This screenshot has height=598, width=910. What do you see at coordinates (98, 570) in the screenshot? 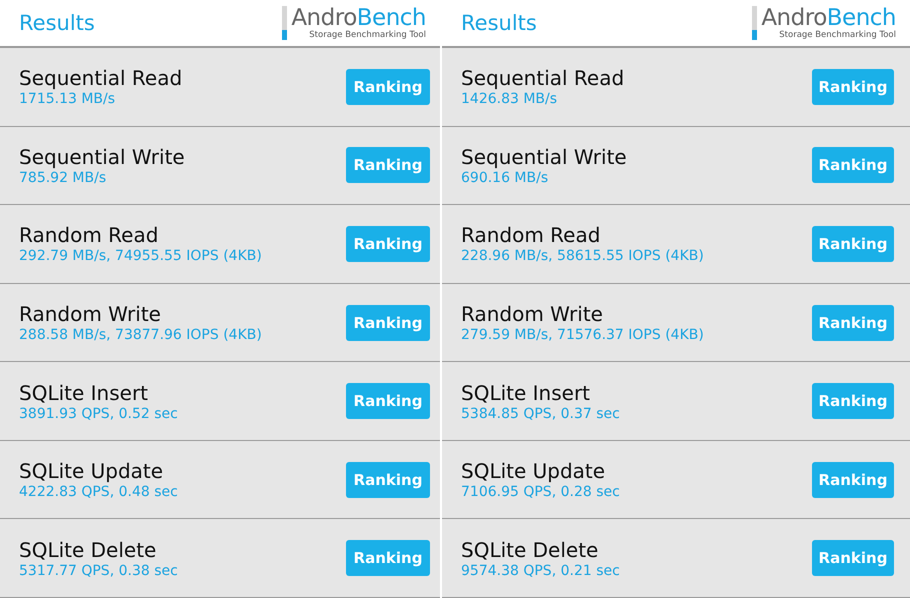
I see `test-result: 5317.77 QPS, 0.38 sec` at bounding box center [98, 570].